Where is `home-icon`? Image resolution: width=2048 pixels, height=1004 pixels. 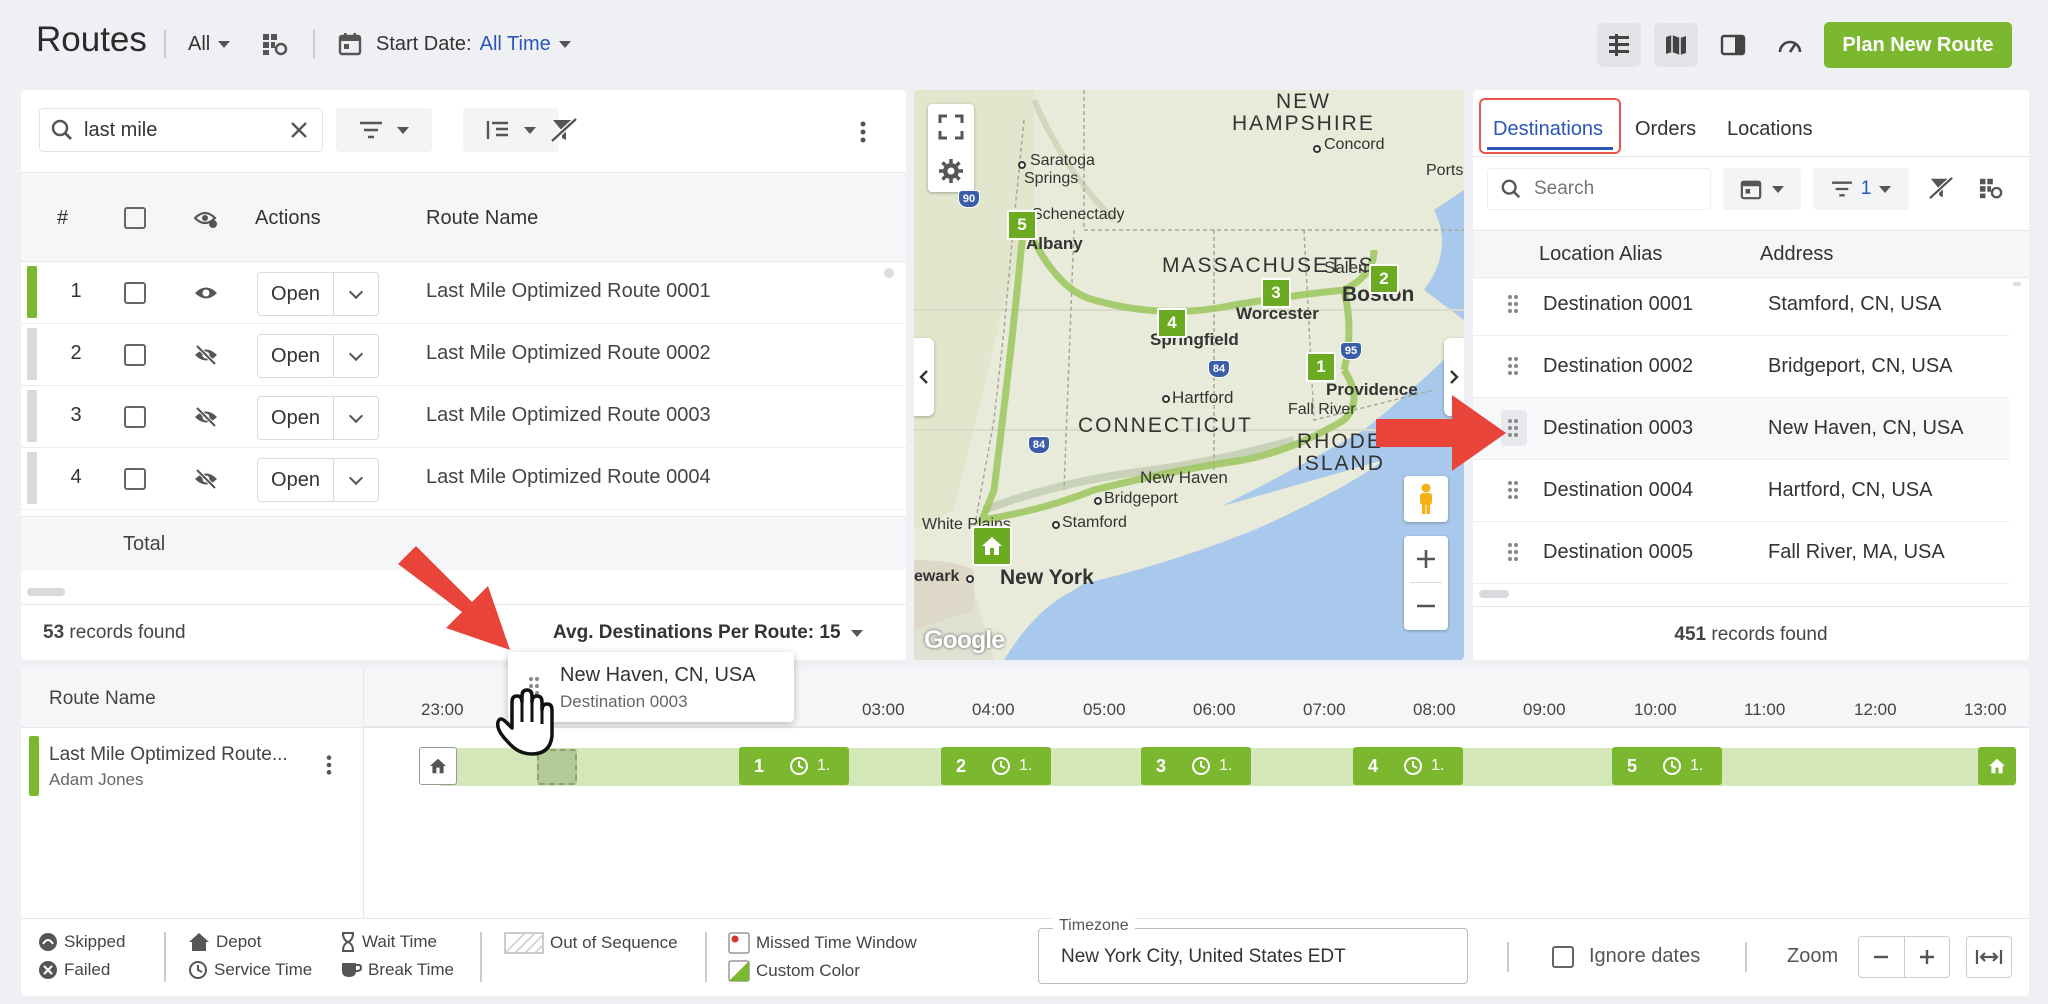 home-icon is located at coordinates (438, 766).